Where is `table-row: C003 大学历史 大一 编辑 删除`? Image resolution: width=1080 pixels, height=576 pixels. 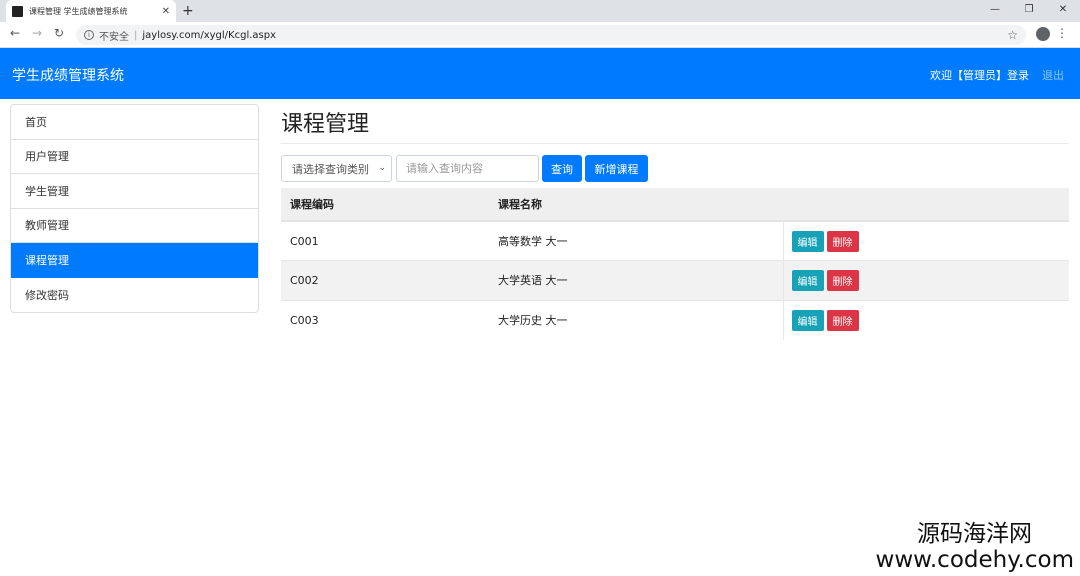
table-row: C003 大学历史 大一 编辑 删除 is located at coordinates (675, 319).